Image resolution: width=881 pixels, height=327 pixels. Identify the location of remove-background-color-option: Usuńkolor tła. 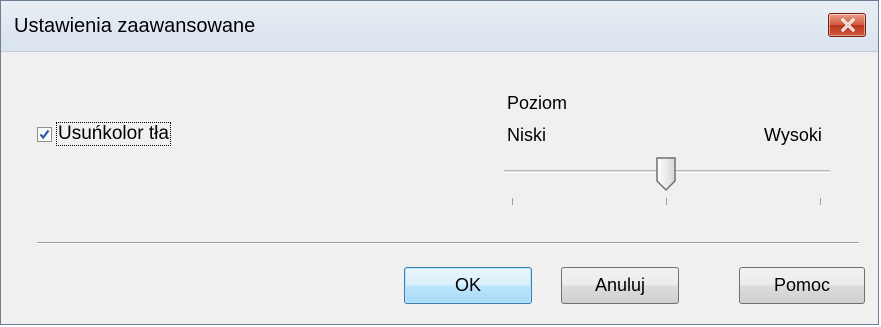
(104, 134).